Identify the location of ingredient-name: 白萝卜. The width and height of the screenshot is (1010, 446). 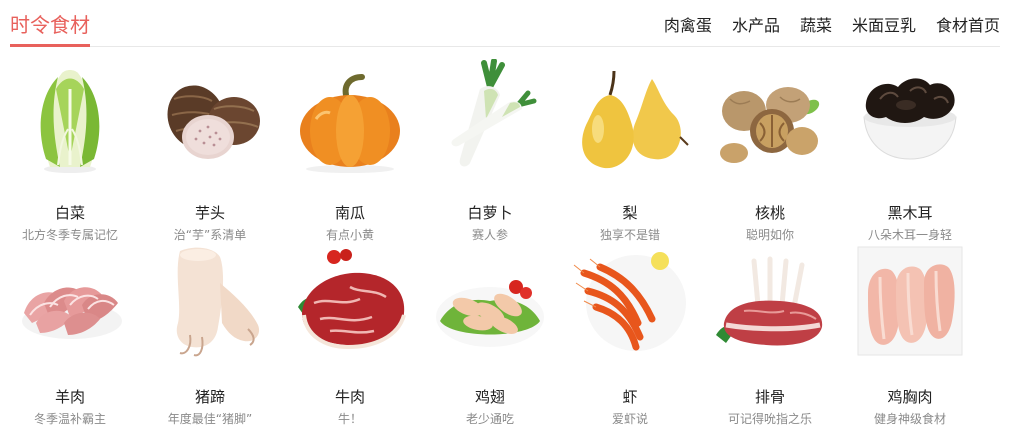
(490, 213).